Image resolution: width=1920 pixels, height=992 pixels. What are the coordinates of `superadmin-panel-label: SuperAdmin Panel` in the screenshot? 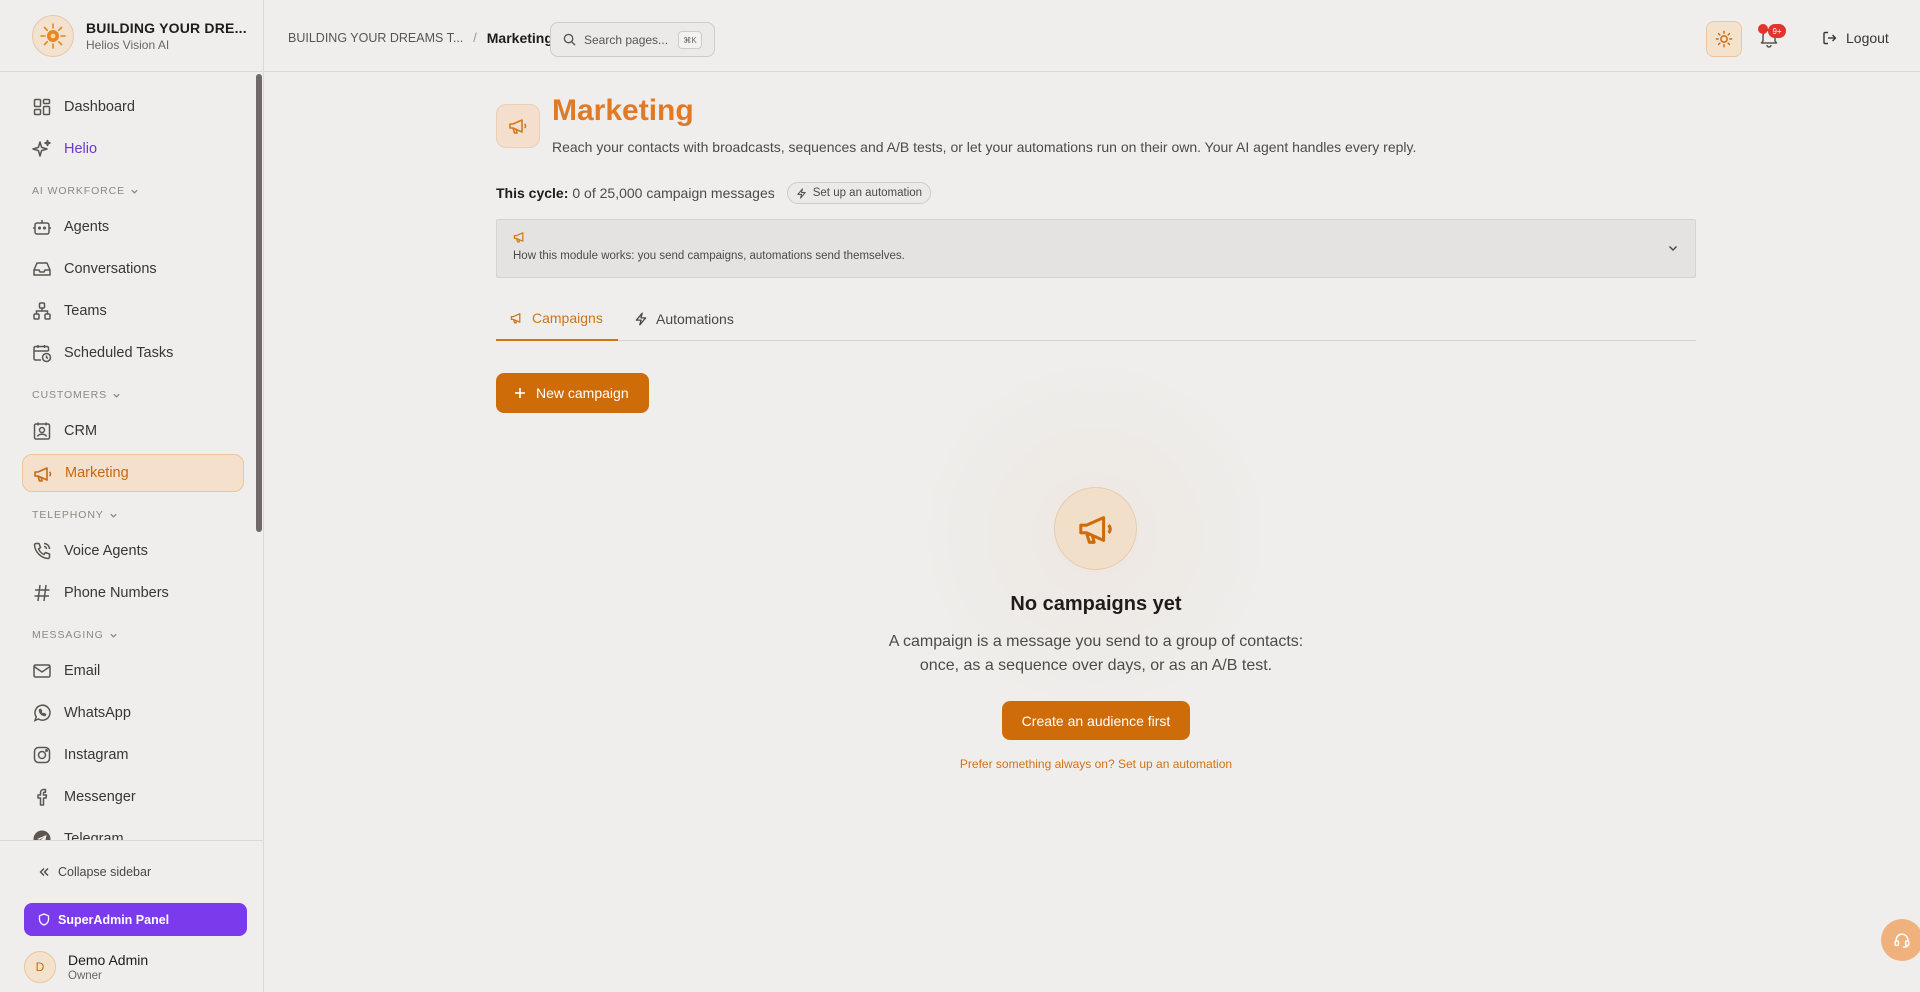 It's located at (114, 919).